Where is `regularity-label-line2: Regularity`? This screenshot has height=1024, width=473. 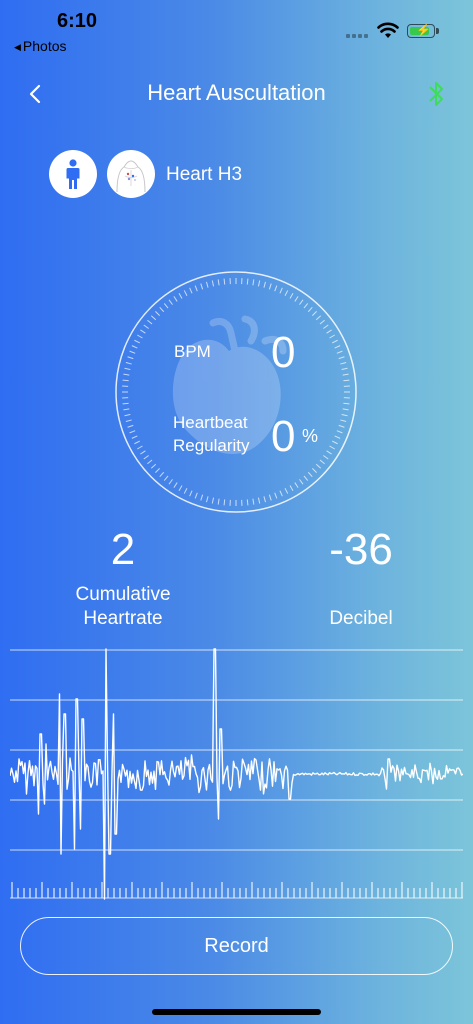 regularity-label-line2: Regularity is located at coordinates (211, 445).